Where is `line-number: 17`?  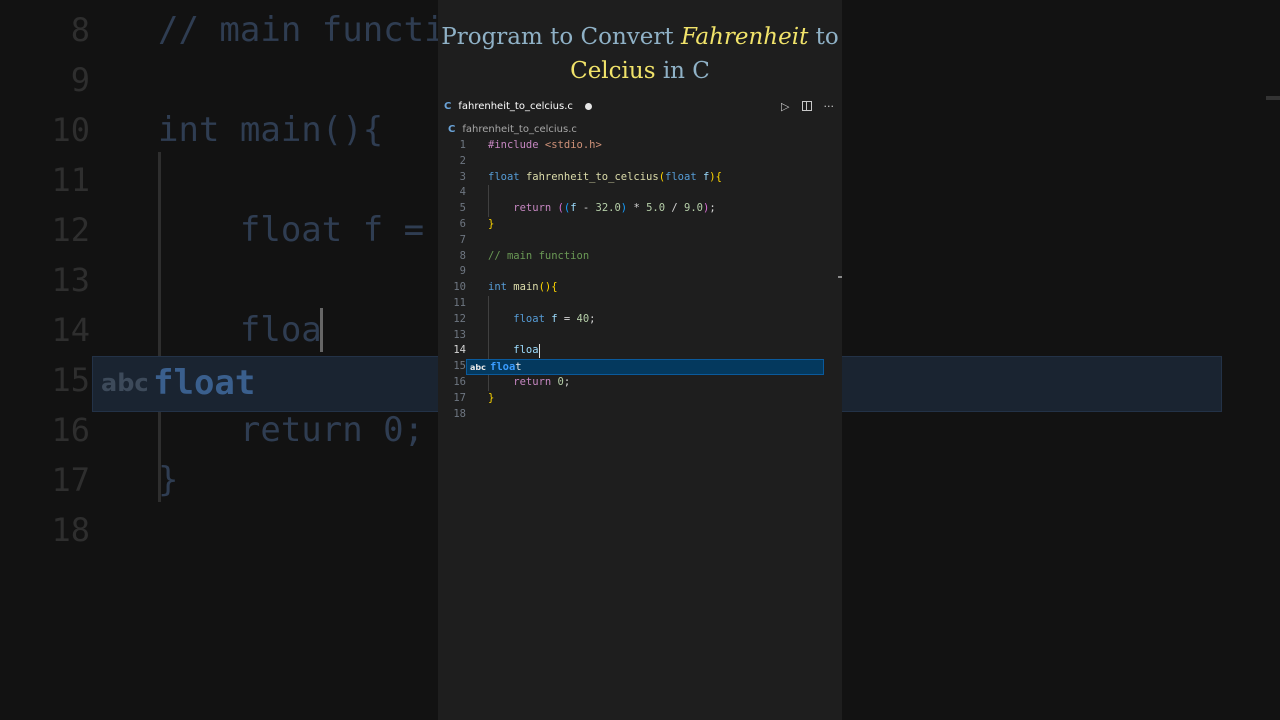 line-number: 17 is located at coordinates (459, 397).